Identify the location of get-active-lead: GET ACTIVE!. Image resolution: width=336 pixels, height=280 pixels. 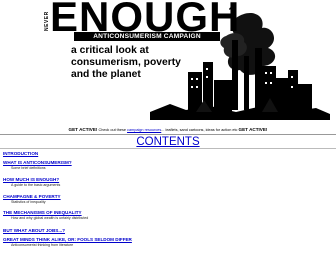
(83, 129).